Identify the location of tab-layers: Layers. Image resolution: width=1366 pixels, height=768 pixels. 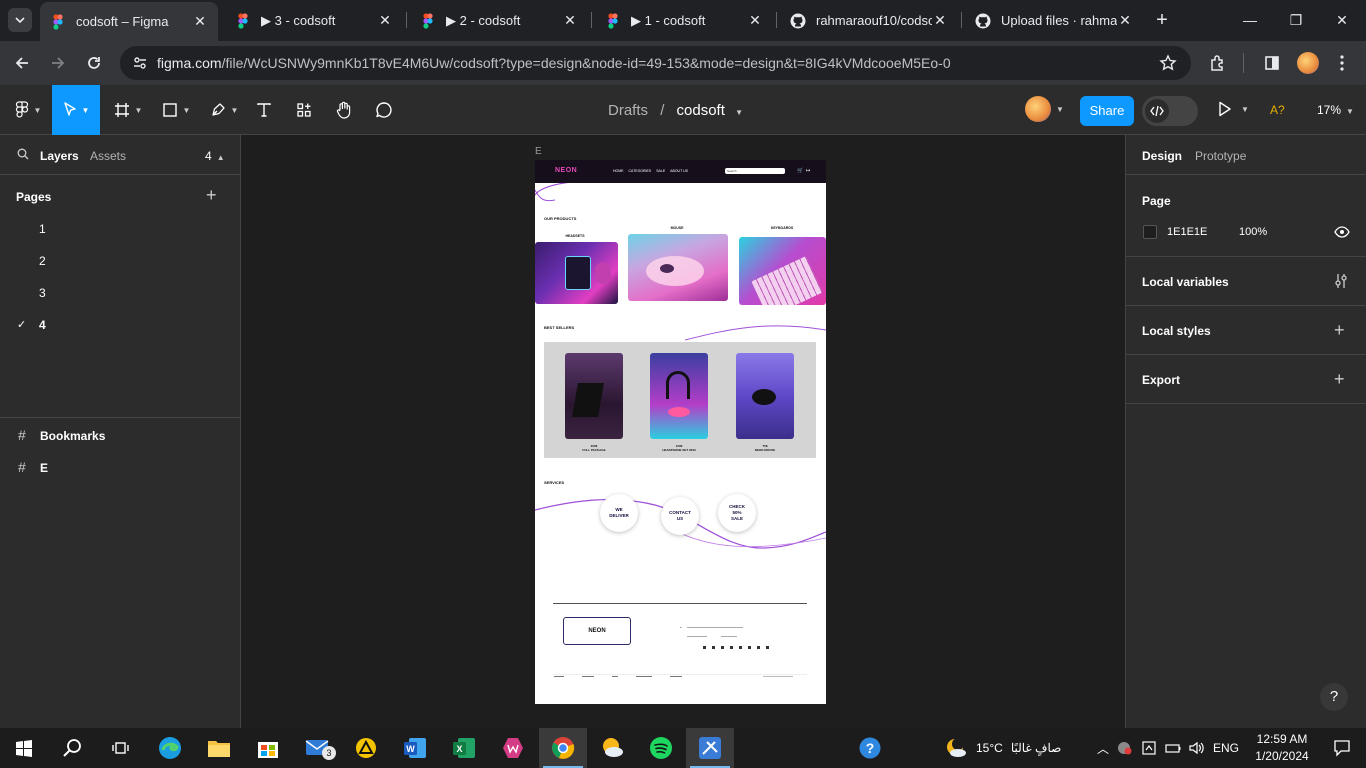
(59, 156).